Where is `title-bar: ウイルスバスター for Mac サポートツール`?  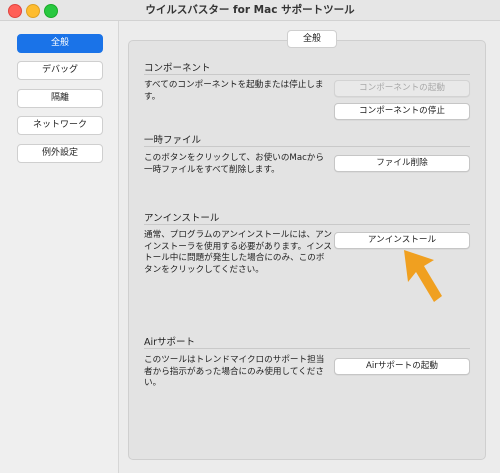 title-bar: ウイルスバスター for Mac サポートツール is located at coordinates (250, 10).